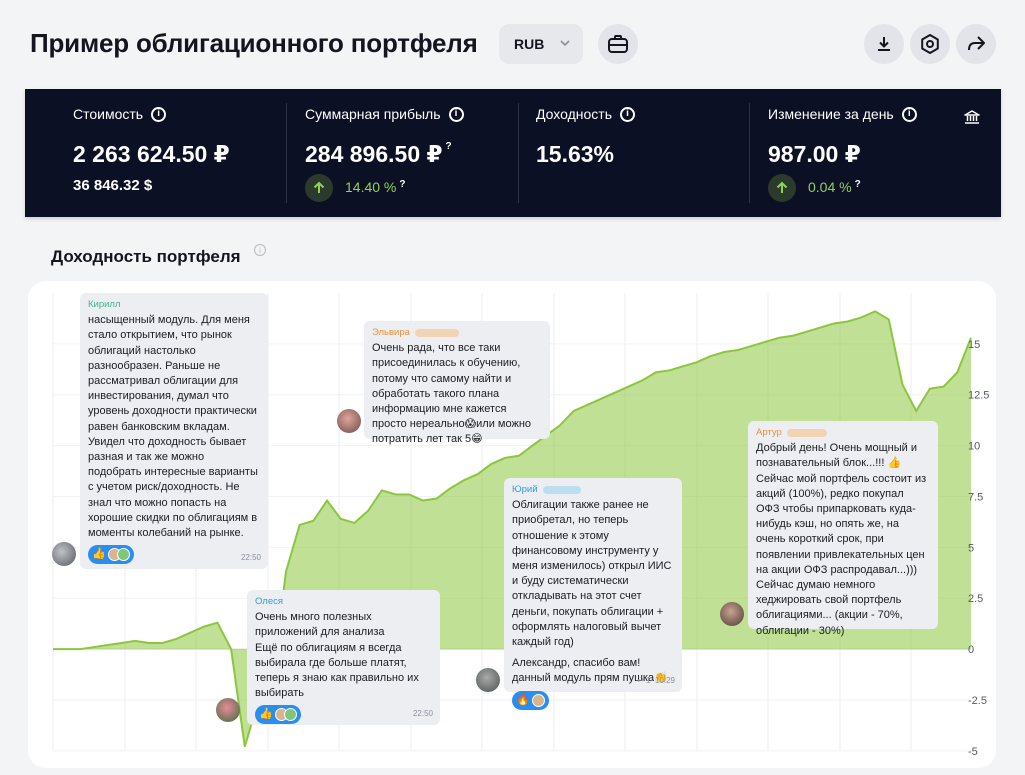 Image resolution: width=1025 pixels, height=775 pixels. Describe the element at coordinates (978, 396) in the screenshot. I see `y-tick-label: 12.5` at that location.